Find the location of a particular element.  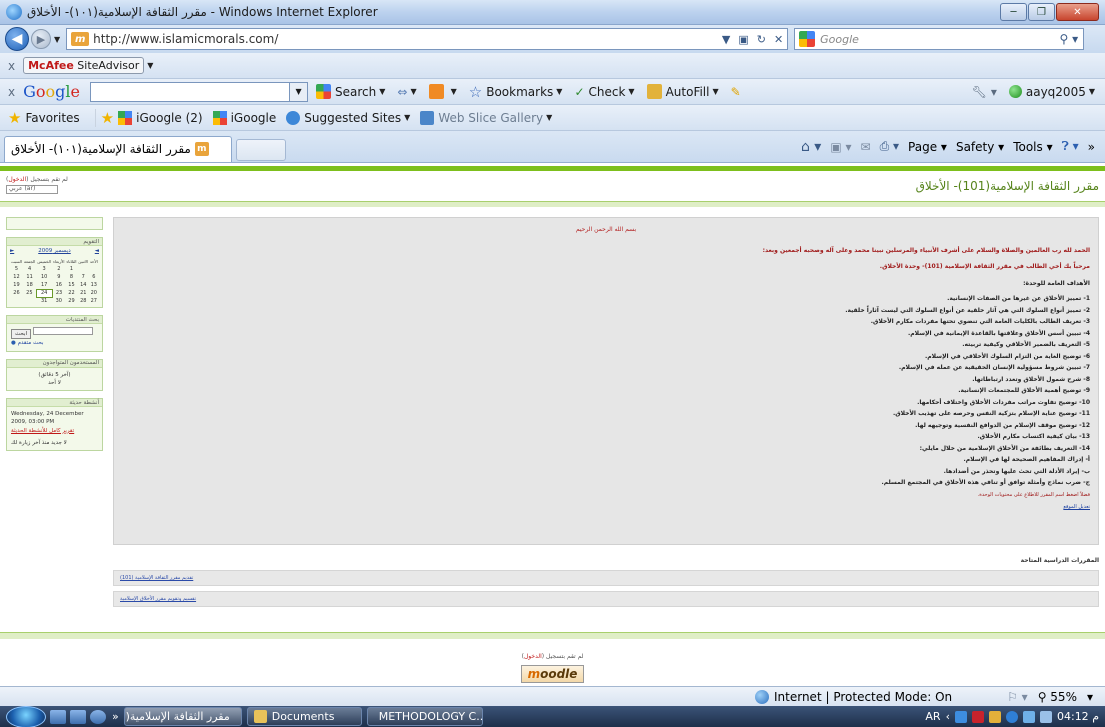

login-link: الدخول is located at coordinates (17, 179).